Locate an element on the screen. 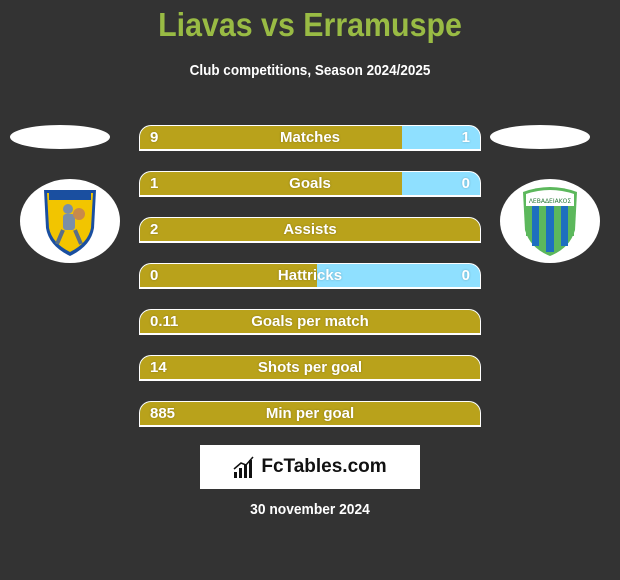  stat-row-matches: 9 Matches 1 is located at coordinates (310, 138).